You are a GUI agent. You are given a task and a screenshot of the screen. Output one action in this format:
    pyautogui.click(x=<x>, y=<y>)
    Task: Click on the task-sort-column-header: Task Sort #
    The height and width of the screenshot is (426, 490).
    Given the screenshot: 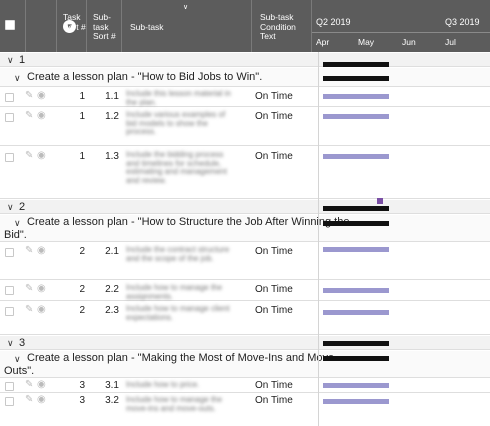 What is the action you would take?
    pyautogui.click(x=72, y=26)
    